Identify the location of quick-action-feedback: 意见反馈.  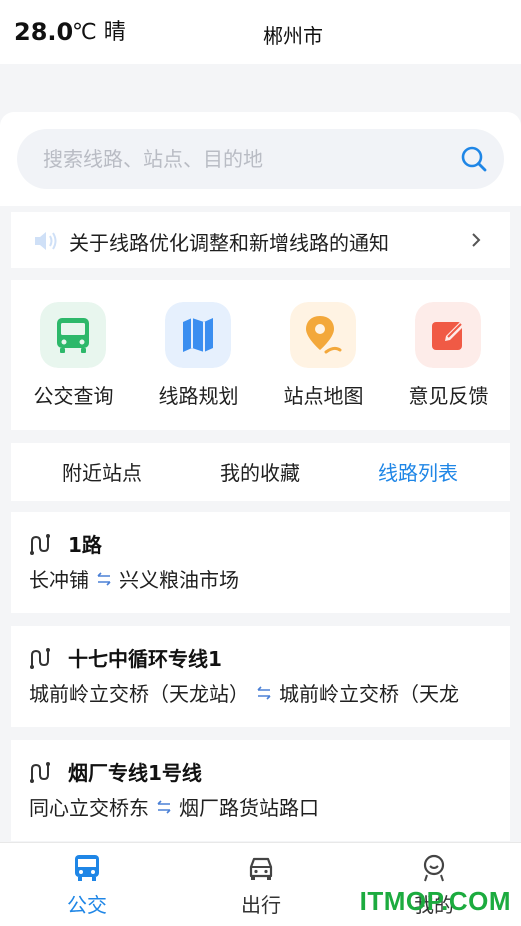
(448, 355).